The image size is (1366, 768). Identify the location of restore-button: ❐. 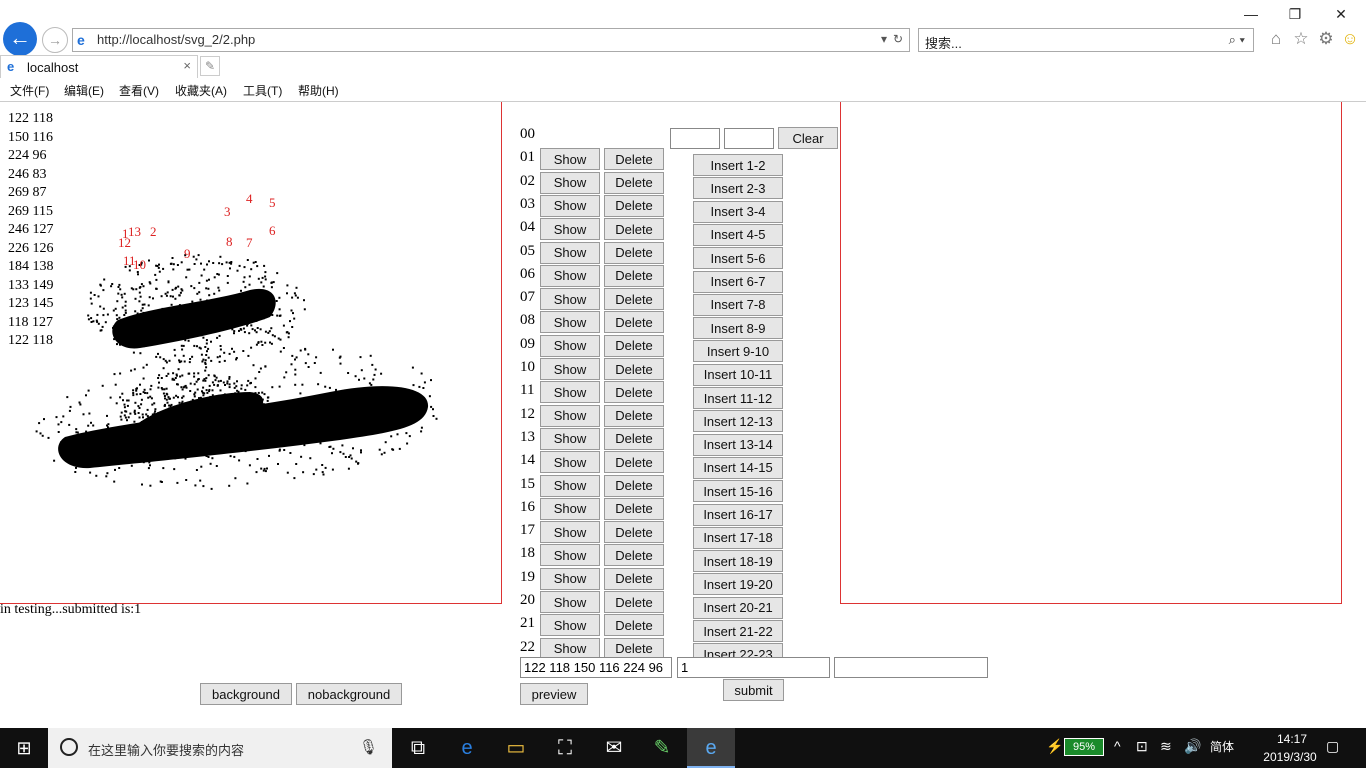
(1295, 14).